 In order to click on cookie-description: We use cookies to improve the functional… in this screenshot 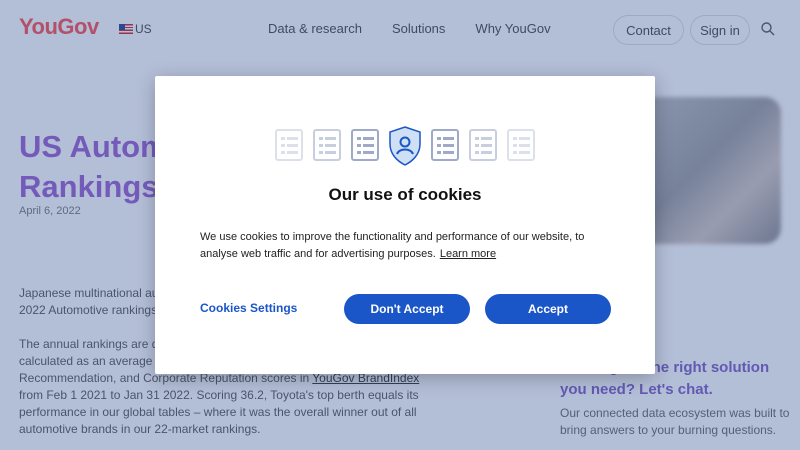, I will do `click(392, 245)`.